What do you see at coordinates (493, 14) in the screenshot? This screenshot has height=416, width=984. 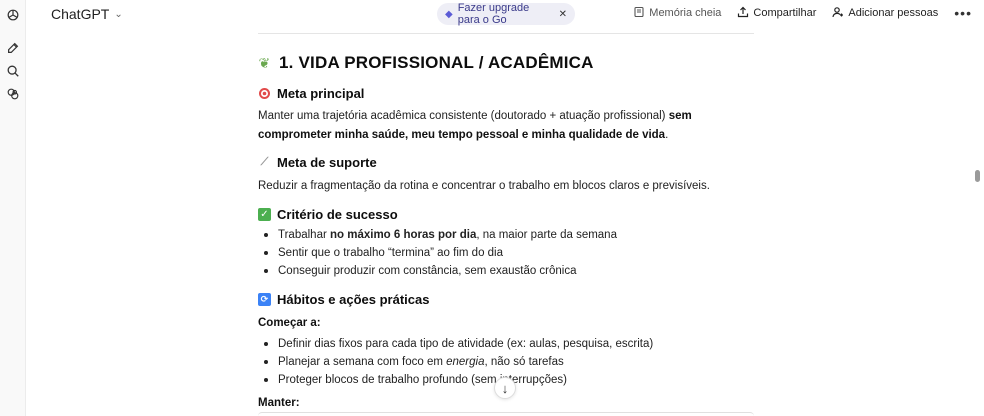 I see `upgrade-label: Fazer upgrade para o Go` at bounding box center [493, 14].